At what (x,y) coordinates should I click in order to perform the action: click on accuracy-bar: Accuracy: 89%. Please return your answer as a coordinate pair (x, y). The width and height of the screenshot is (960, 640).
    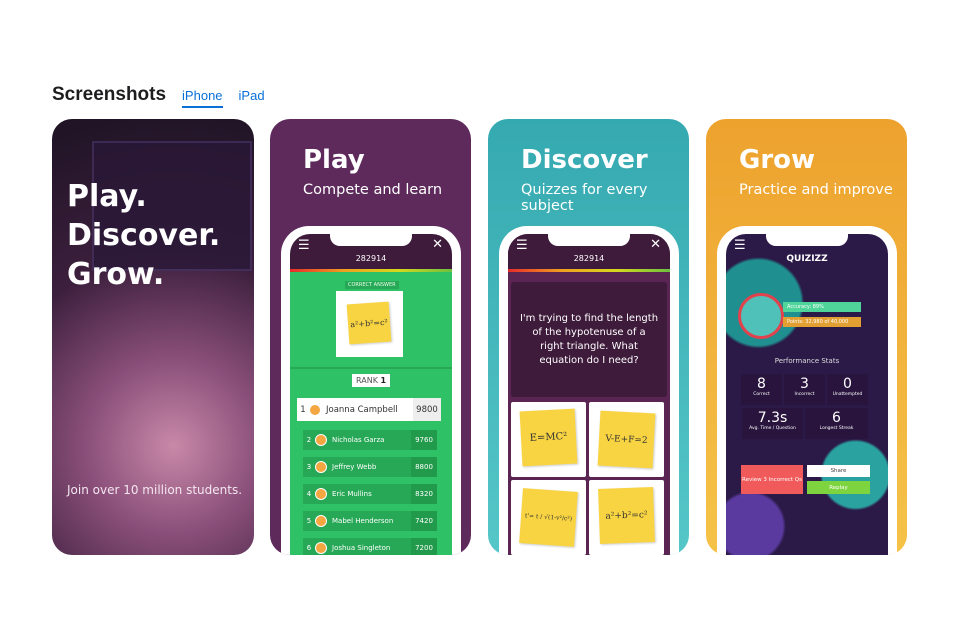
    Looking at the image, I should click on (822, 307).